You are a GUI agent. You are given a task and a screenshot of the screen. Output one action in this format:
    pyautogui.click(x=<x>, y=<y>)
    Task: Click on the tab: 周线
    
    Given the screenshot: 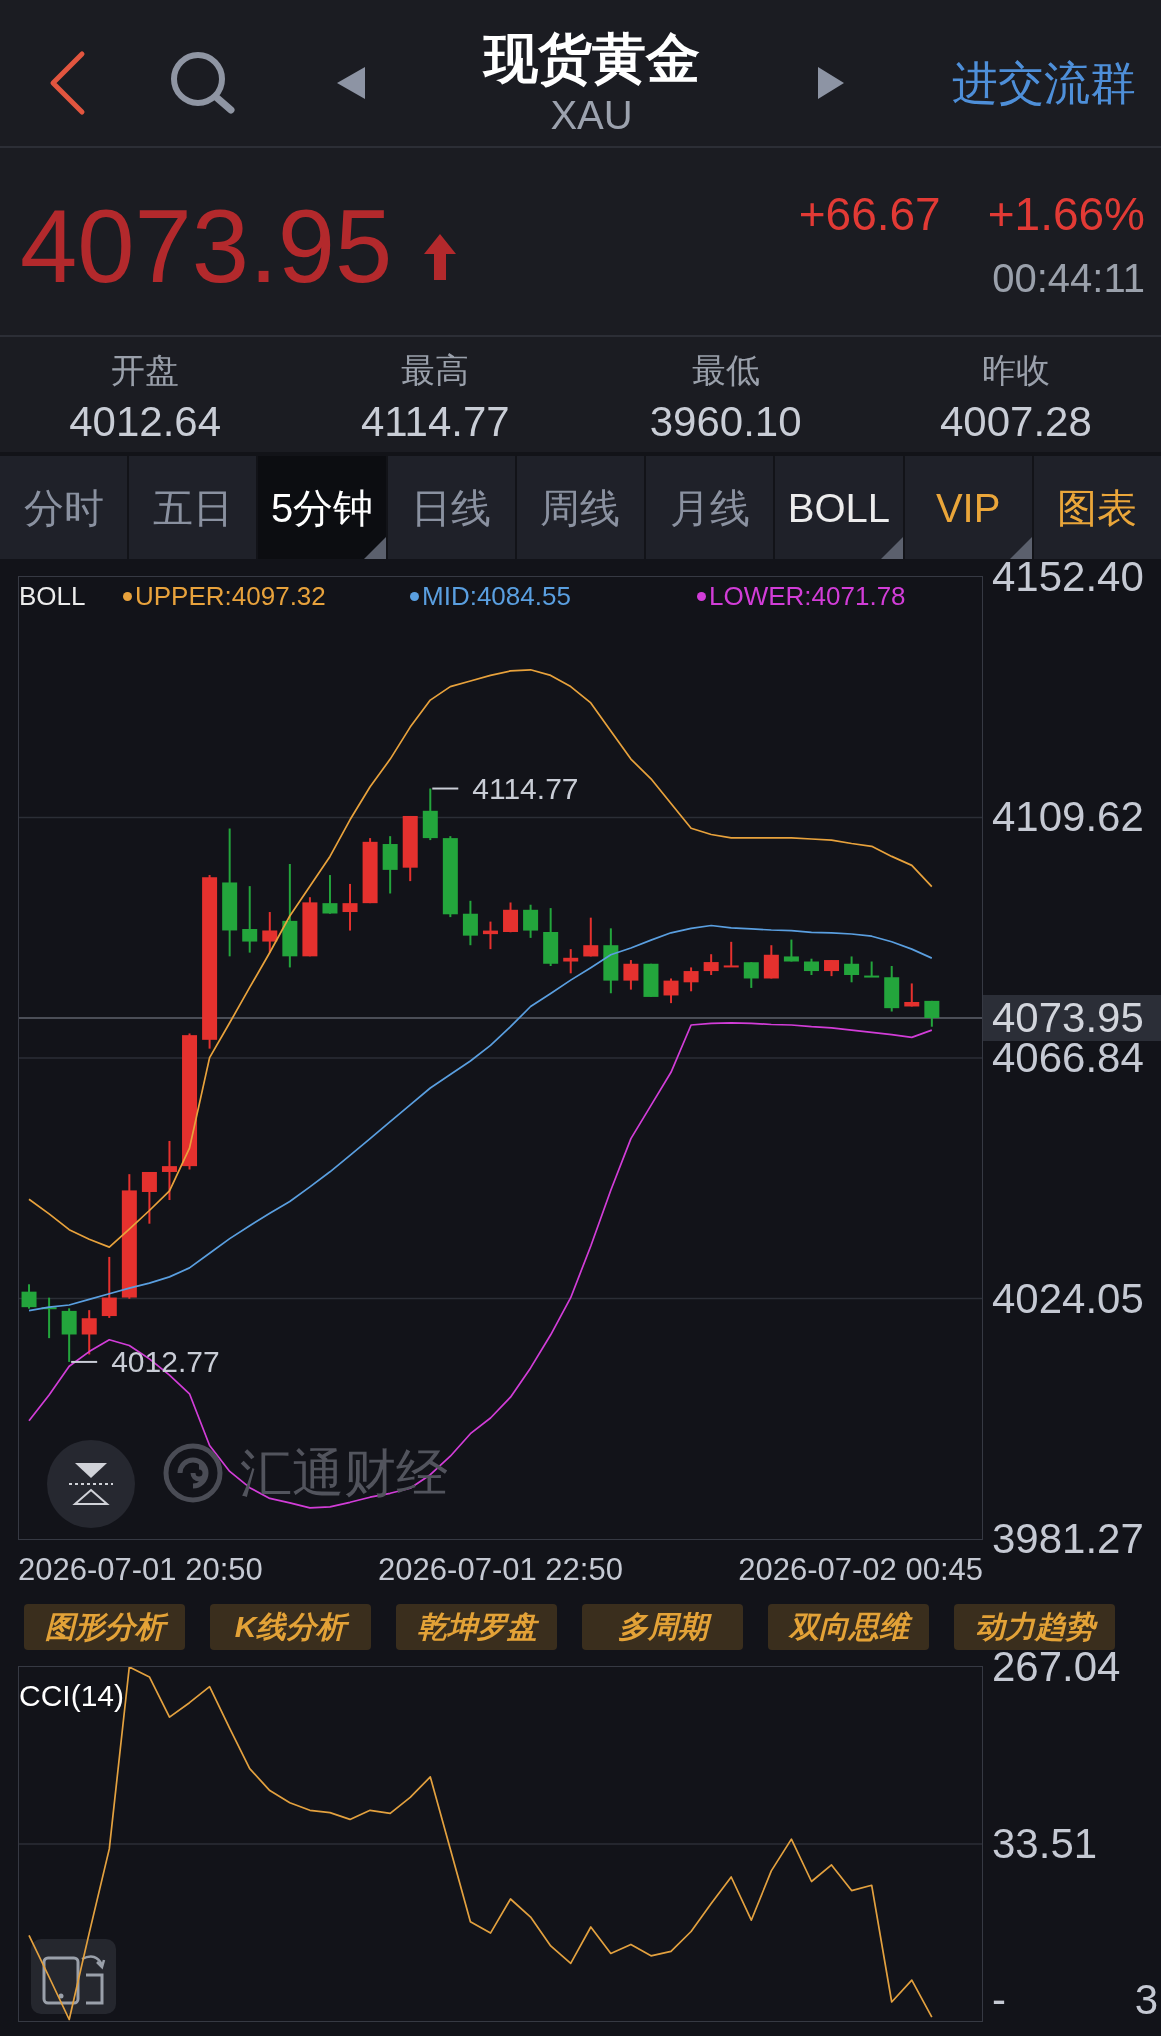 What is the action you would take?
    pyautogui.click(x=580, y=507)
    